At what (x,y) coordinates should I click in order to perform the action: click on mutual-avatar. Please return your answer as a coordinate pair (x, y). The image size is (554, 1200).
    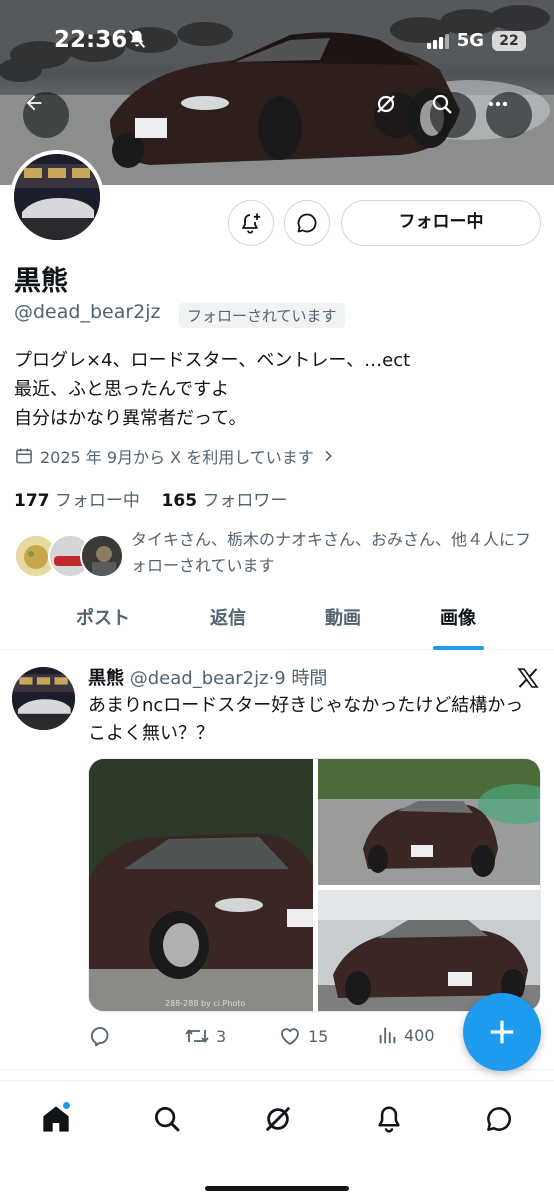
    Looking at the image, I should click on (102, 556).